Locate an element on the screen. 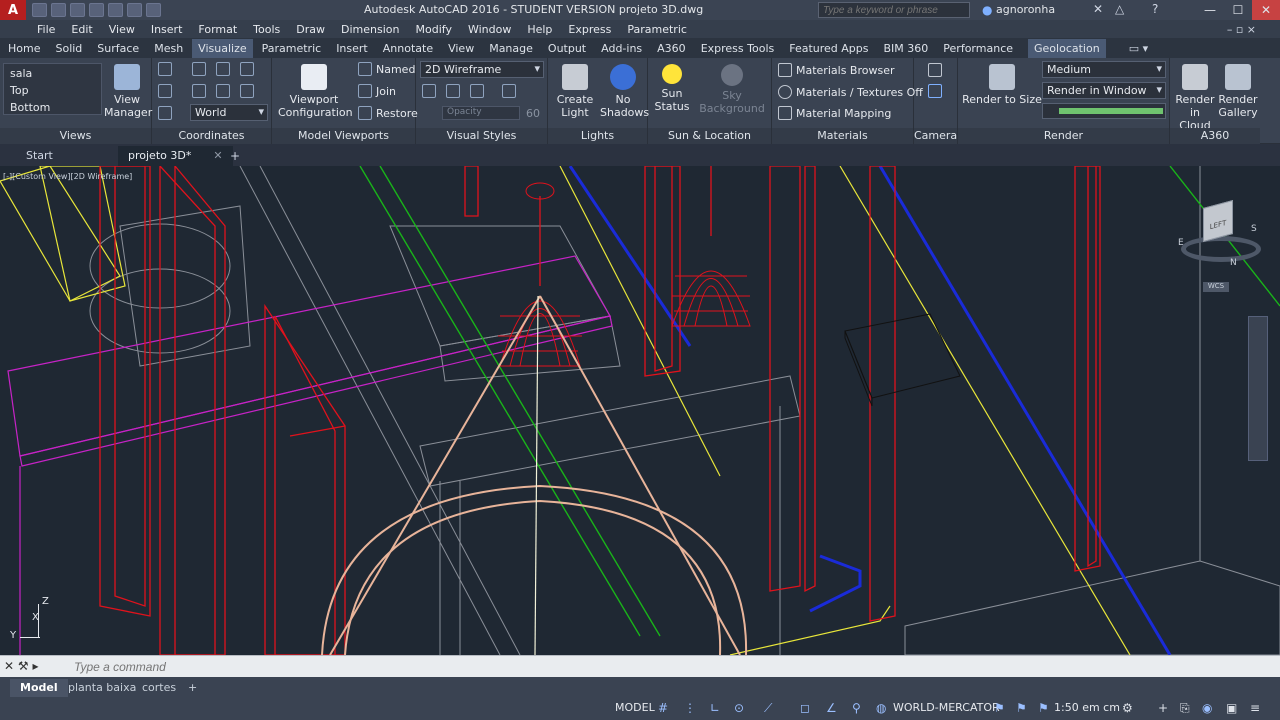  grid-icon: # is located at coordinates (663, 708).